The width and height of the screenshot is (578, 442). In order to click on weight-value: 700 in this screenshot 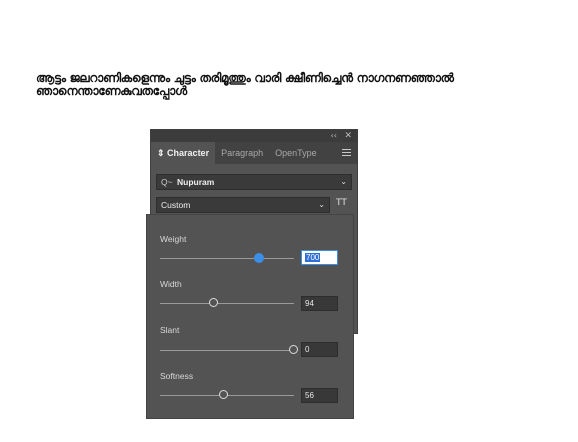, I will do `click(313, 257)`.